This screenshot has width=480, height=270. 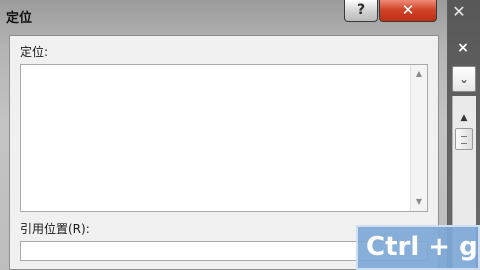 I want to click on dialog-title: 定位, so click(x=19, y=18).